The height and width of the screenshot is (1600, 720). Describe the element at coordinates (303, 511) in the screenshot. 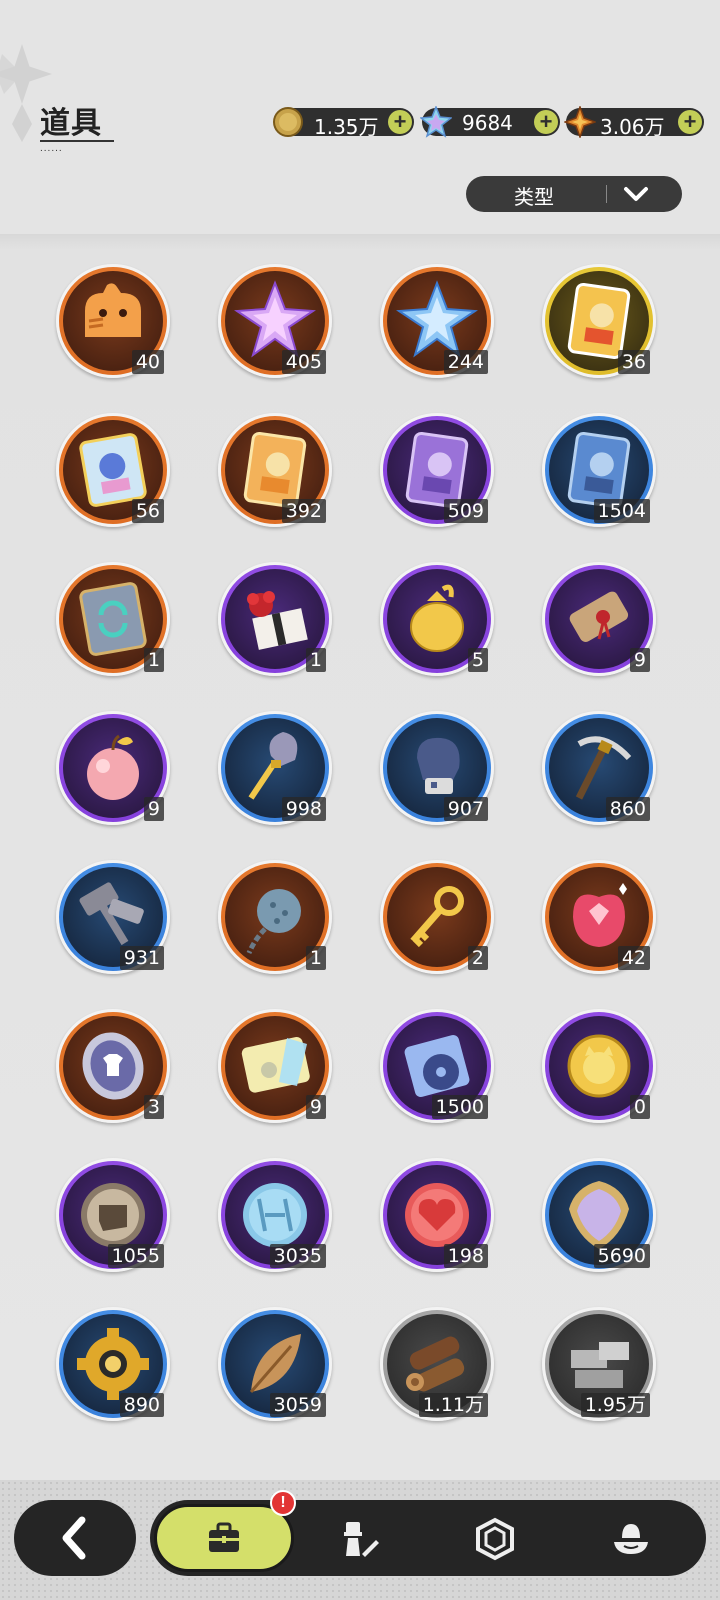

I see `item-count: 392` at that location.